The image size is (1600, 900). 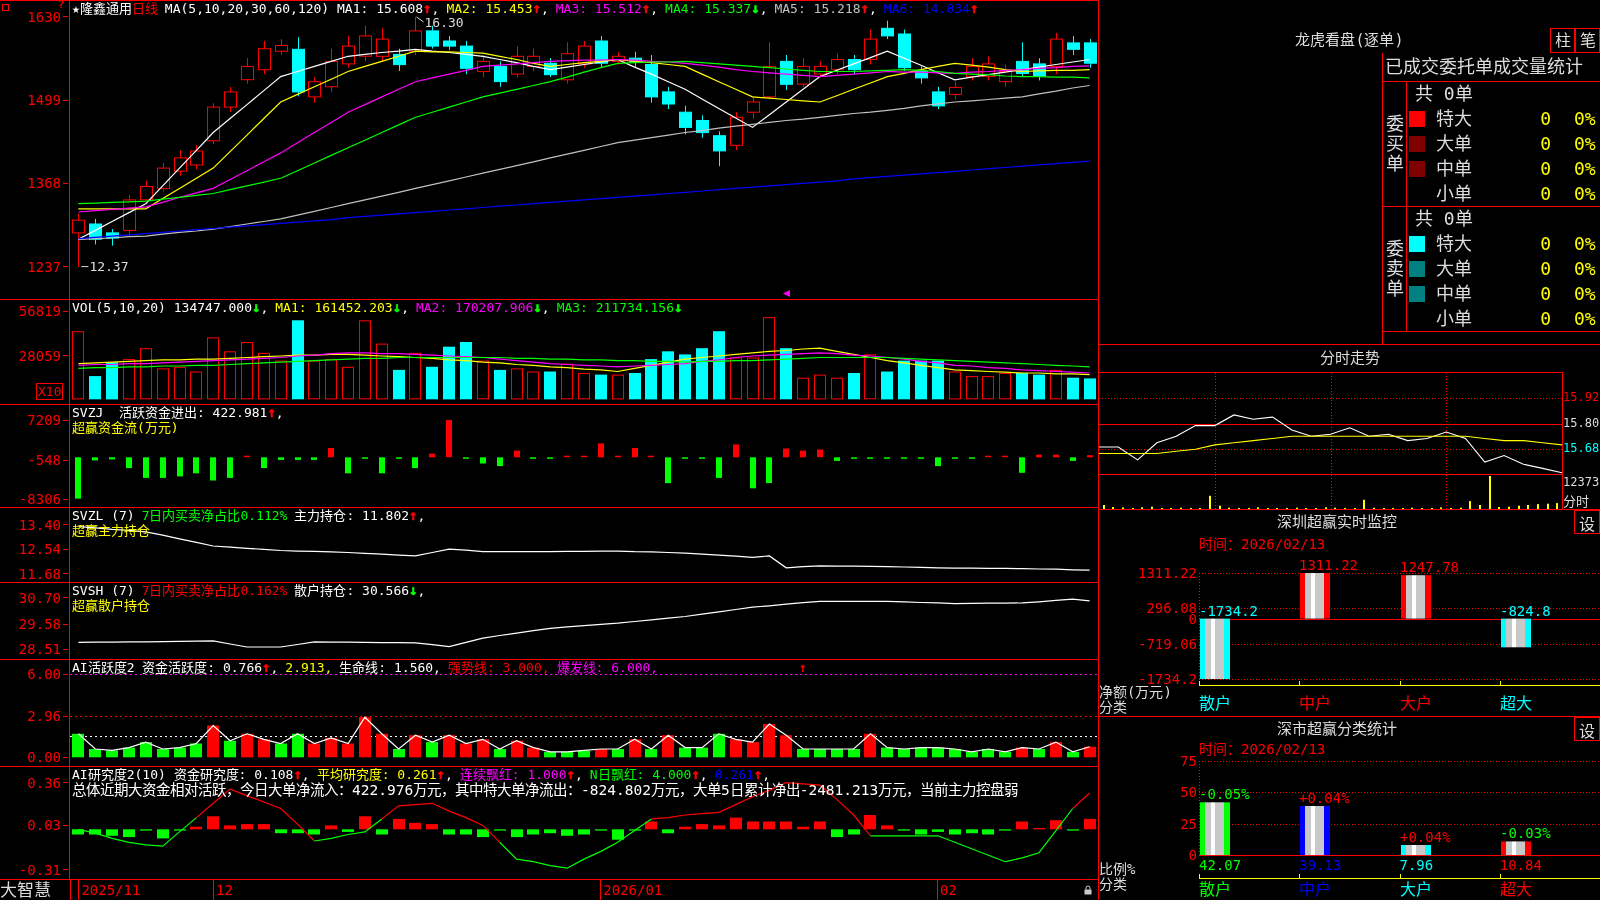 I want to click on row-label: 大单, so click(x=1454, y=143).